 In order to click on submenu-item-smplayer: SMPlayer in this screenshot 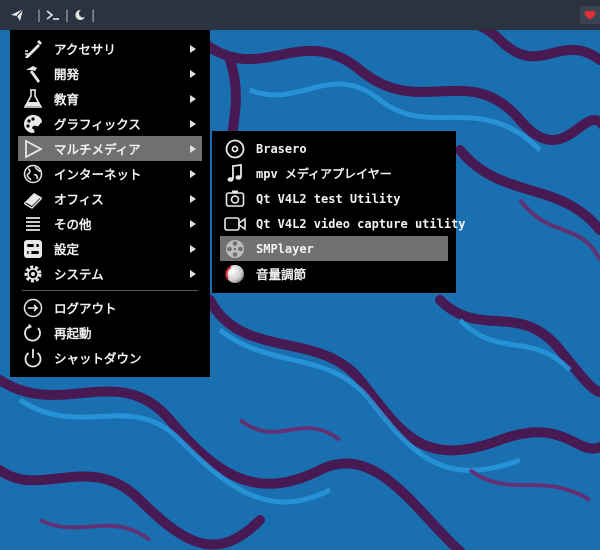, I will do `click(334, 248)`.